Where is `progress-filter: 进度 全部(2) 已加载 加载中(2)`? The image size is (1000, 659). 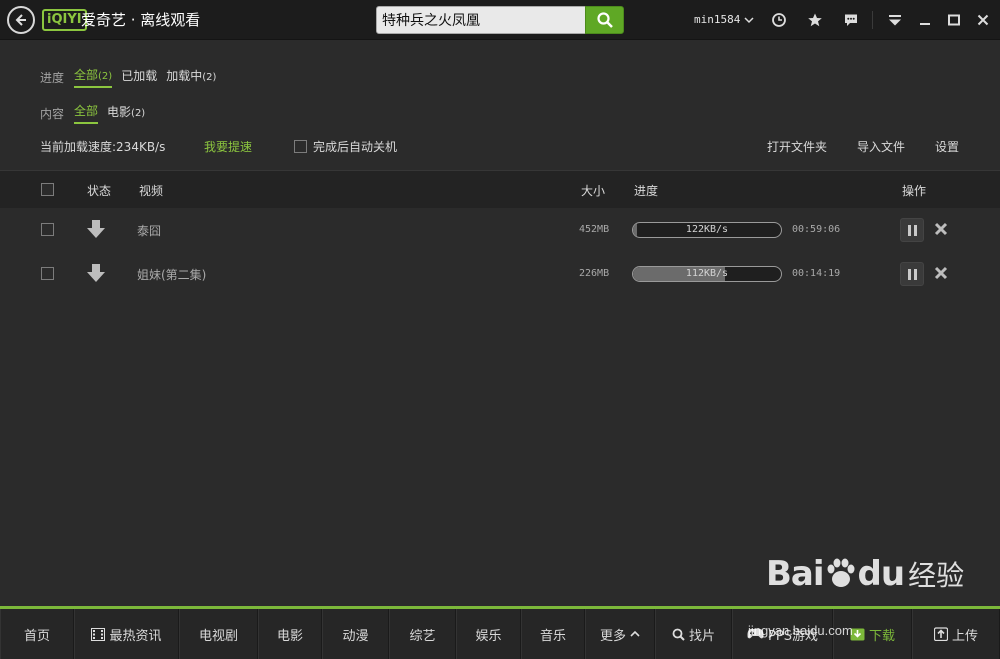
progress-filter: 进度 全部(2) 已加载 加载中(2) is located at coordinates (132, 77).